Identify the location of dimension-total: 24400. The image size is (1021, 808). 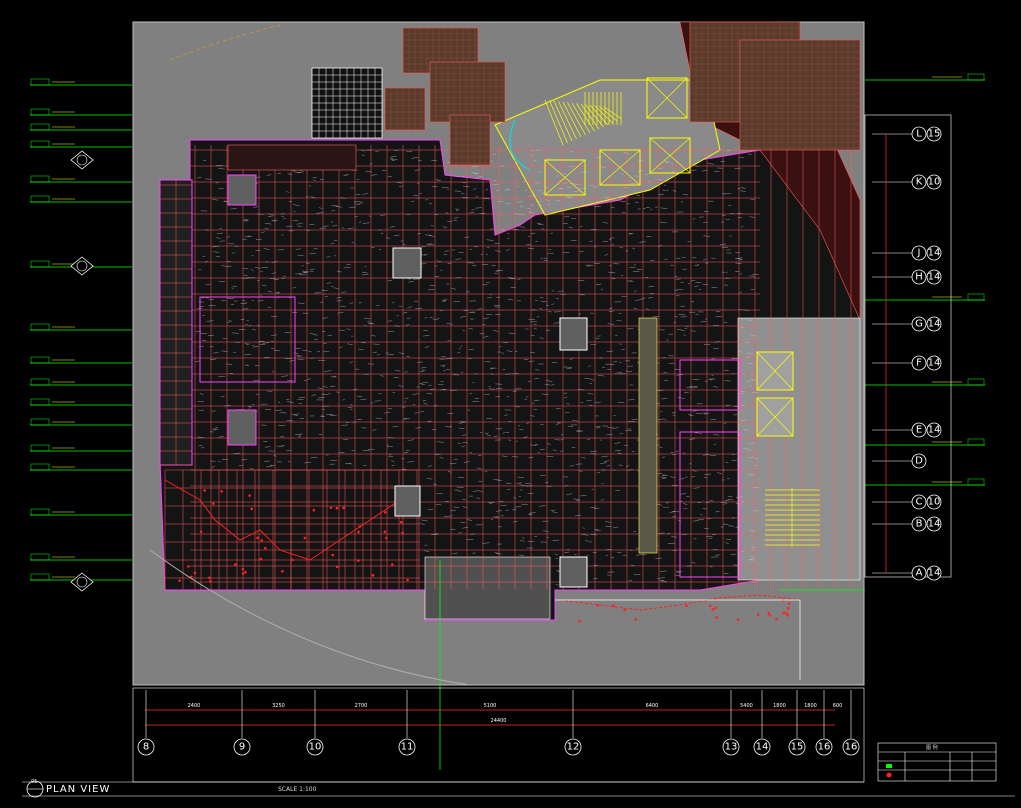
(499, 721).